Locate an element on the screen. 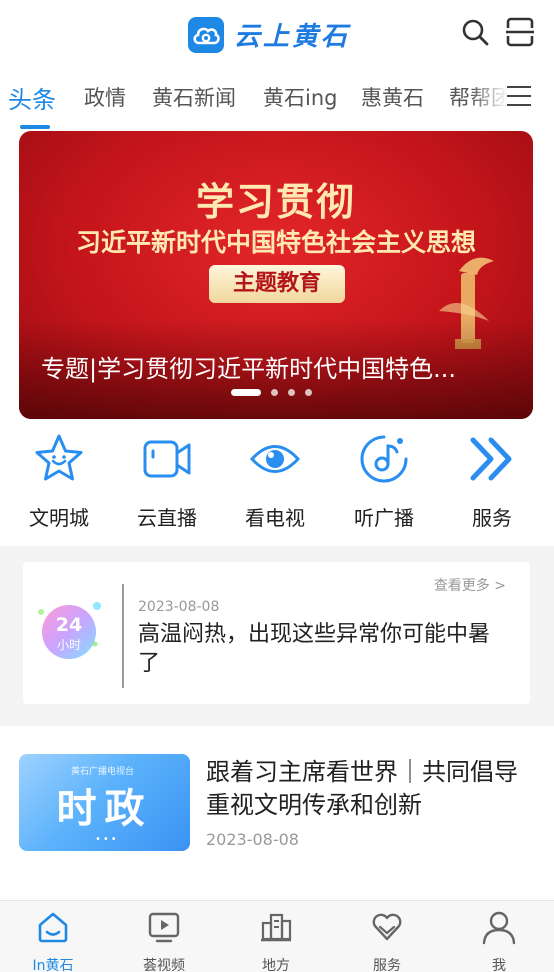 Image resolution: width=554 pixels, height=972 pixels. bottom-nav-home: In黄石 is located at coordinates (53, 940).